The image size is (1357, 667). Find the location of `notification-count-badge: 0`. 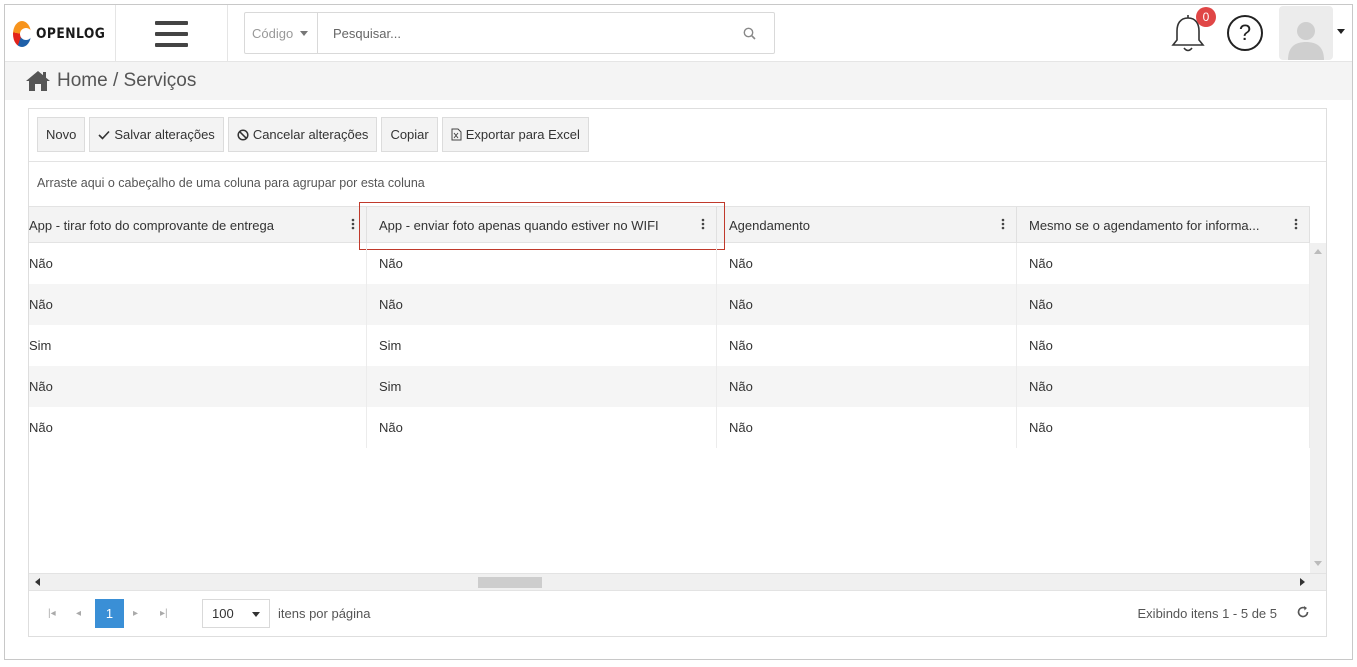

notification-count-badge: 0 is located at coordinates (1206, 17).